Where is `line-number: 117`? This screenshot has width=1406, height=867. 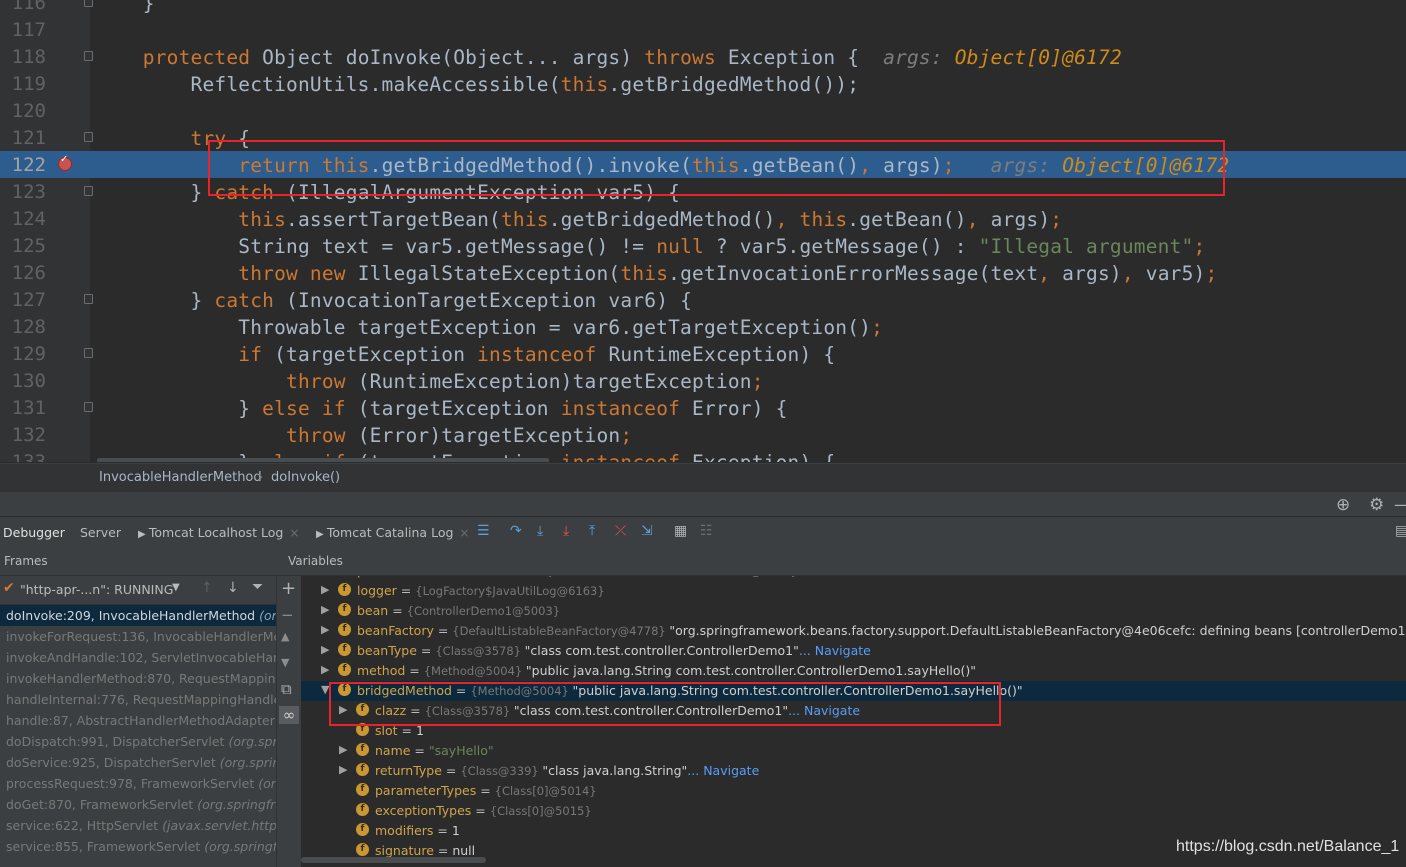
line-number: 117 is located at coordinates (23, 30).